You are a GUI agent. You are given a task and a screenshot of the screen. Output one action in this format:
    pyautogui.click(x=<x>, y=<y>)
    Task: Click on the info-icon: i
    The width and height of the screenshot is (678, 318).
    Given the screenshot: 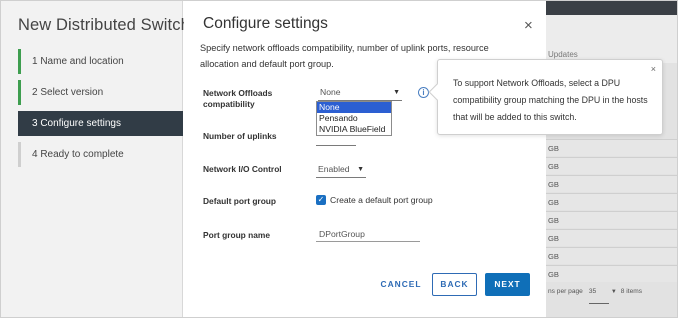 What is the action you would take?
    pyautogui.click(x=423, y=92)
    